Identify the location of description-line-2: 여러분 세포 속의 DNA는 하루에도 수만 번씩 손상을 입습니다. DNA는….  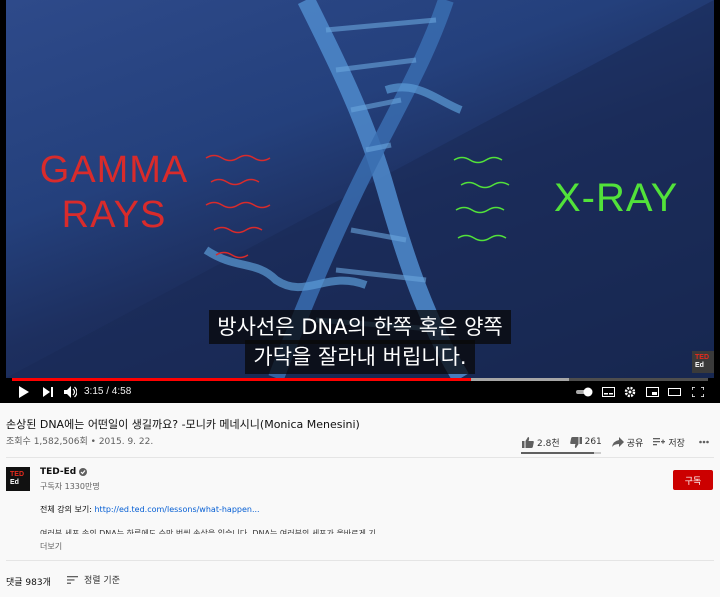
(208, 531).